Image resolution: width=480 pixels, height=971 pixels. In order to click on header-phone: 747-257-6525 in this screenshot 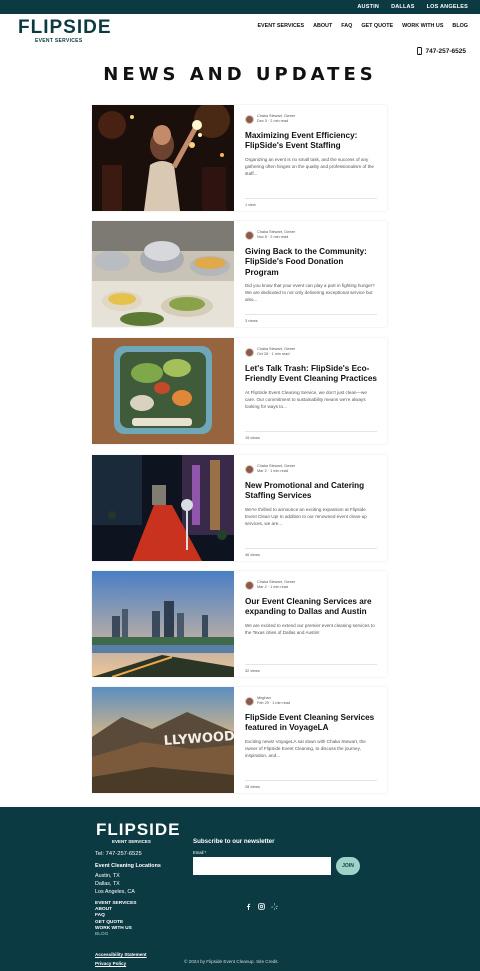, I will do `click(441, 51)`.